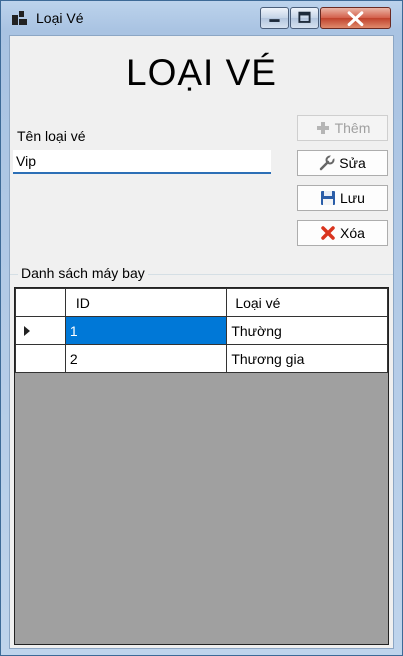 Image resolution: width=403 pixels, height=656 pixels. I want to click on add-button: Thêm, so click(342, 128).